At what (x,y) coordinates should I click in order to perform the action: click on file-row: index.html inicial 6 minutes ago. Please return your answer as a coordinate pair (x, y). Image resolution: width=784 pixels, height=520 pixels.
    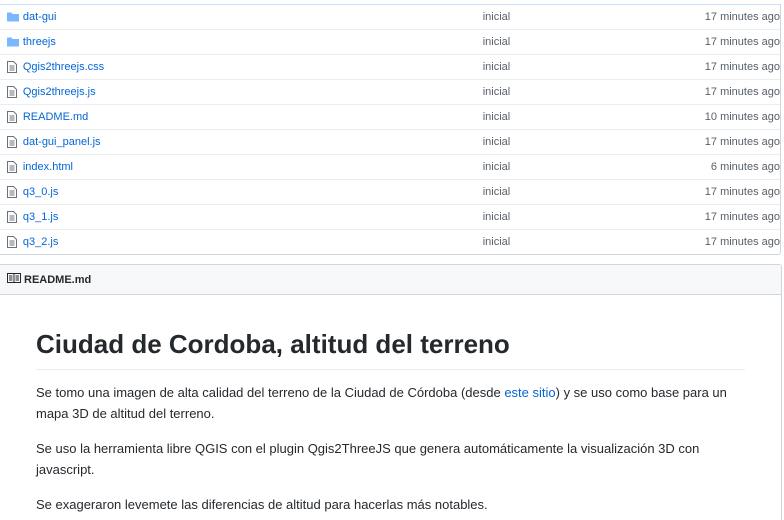
    Looking at the image, I should click on (390, 166).